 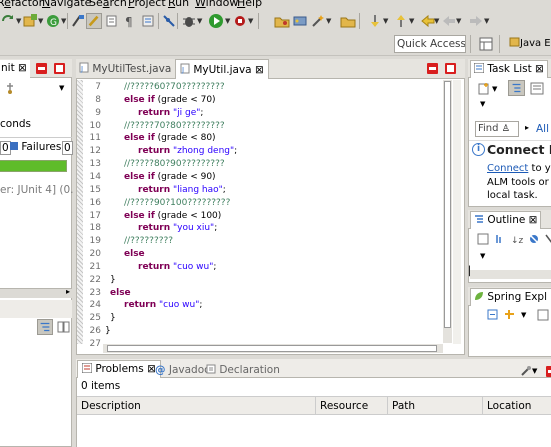 What do you see at coordinates (182, 190) in the screenshot?
I see `code-line: return "liang hao";` at bounding box center [182, 190].